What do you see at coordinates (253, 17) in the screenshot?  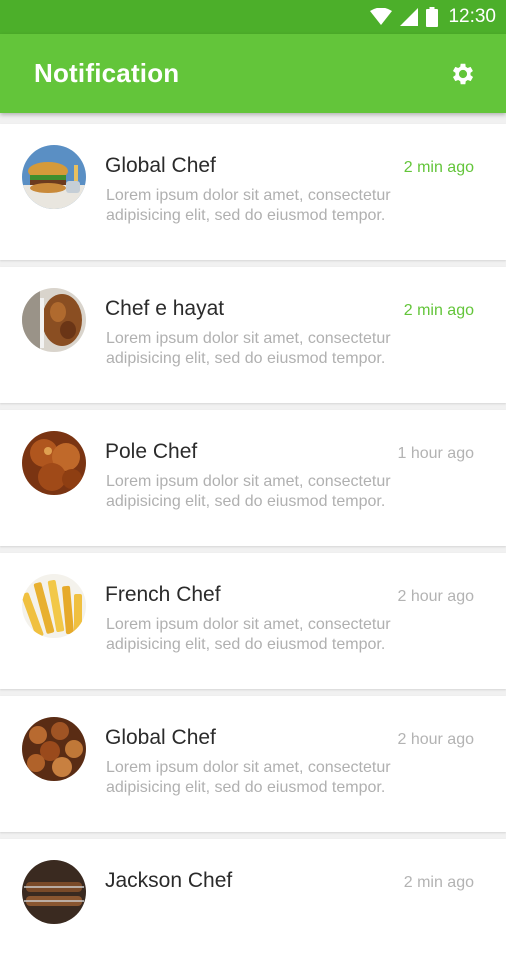 I see `status-bar: 12:30` at bounding box center [253, 17].